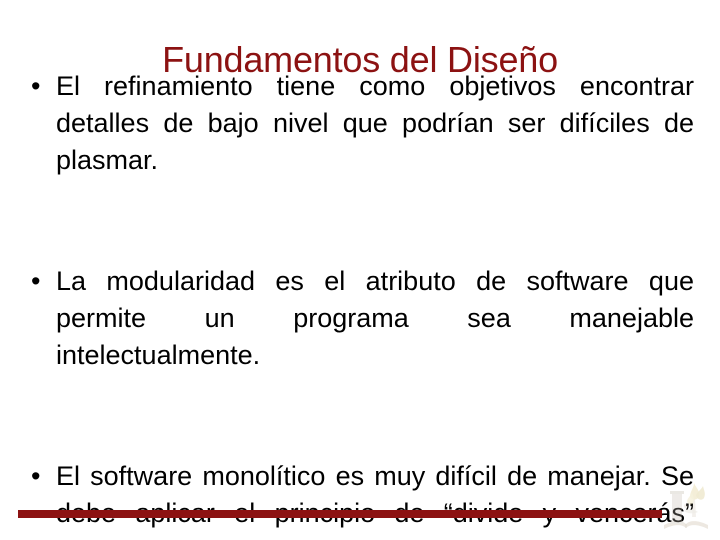 This screenshot has width=720, height=540. I want to click on footer-divider-bar, so click(340, 514).